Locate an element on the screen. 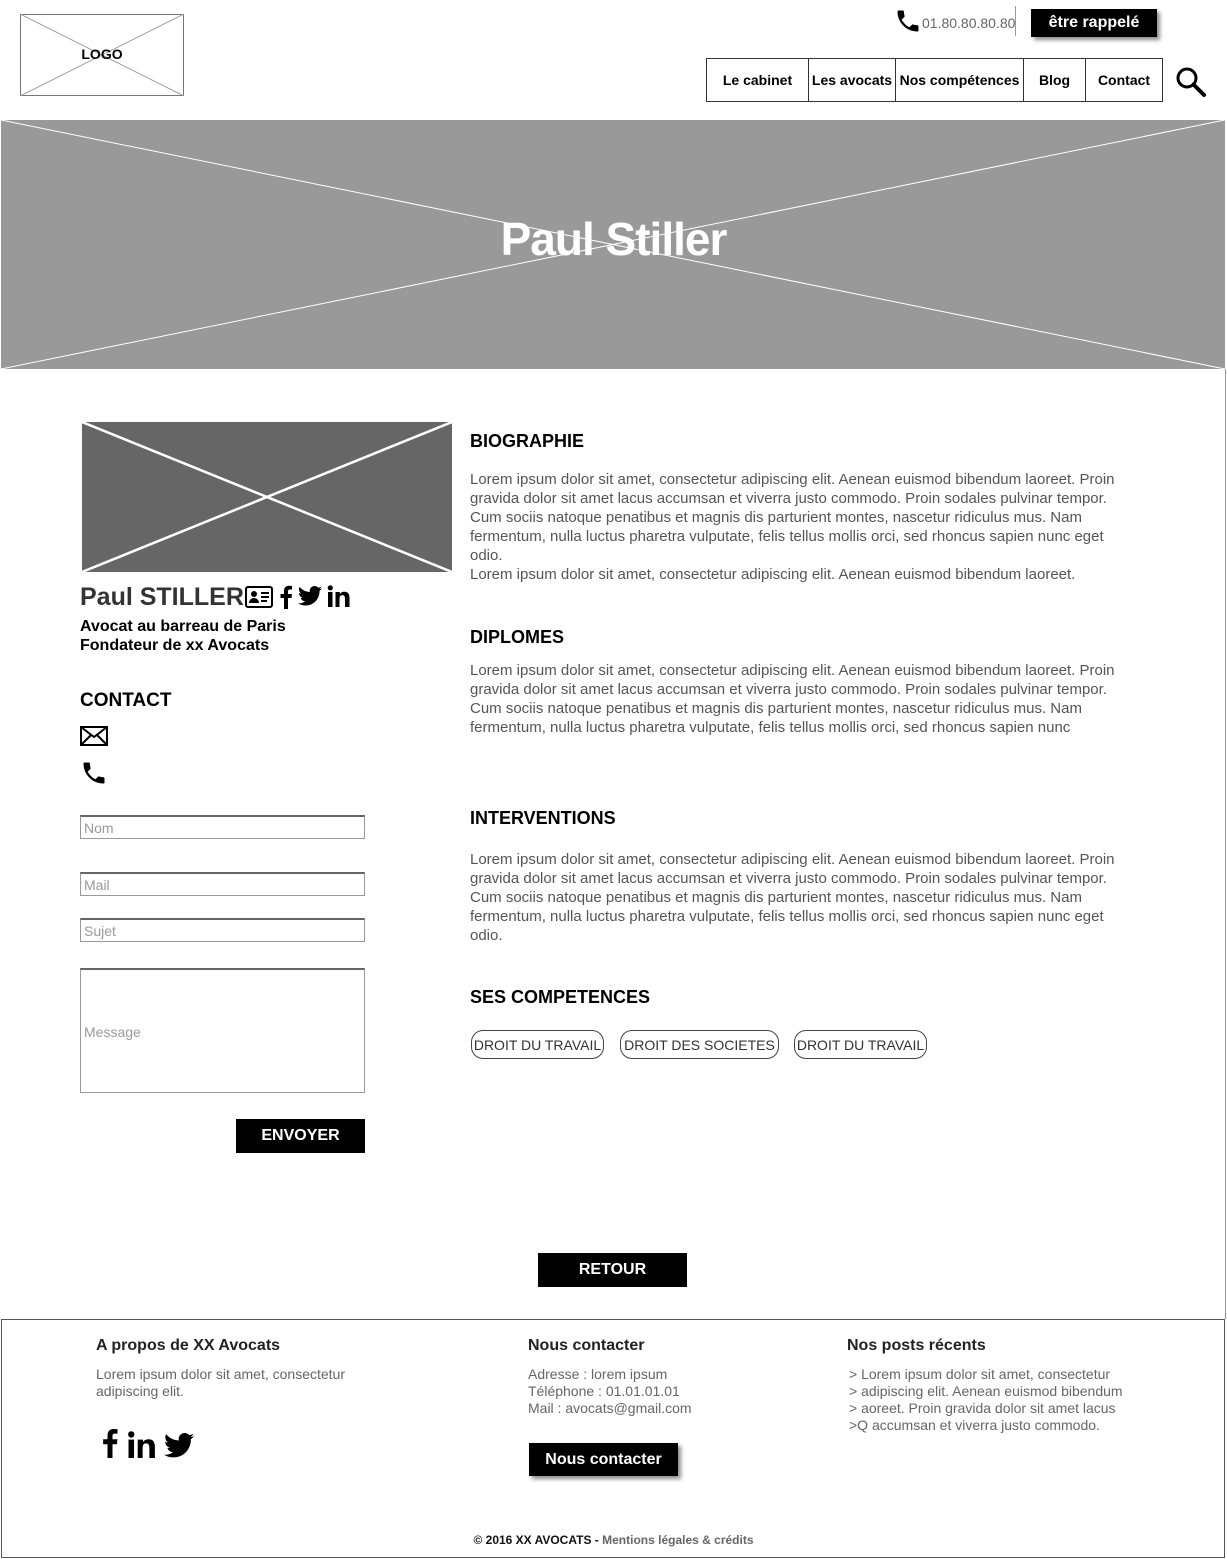 The image size is (1227, 1559). profile-role-bar: Avocat au barreau de Paris is located at coordinates (183, 626).